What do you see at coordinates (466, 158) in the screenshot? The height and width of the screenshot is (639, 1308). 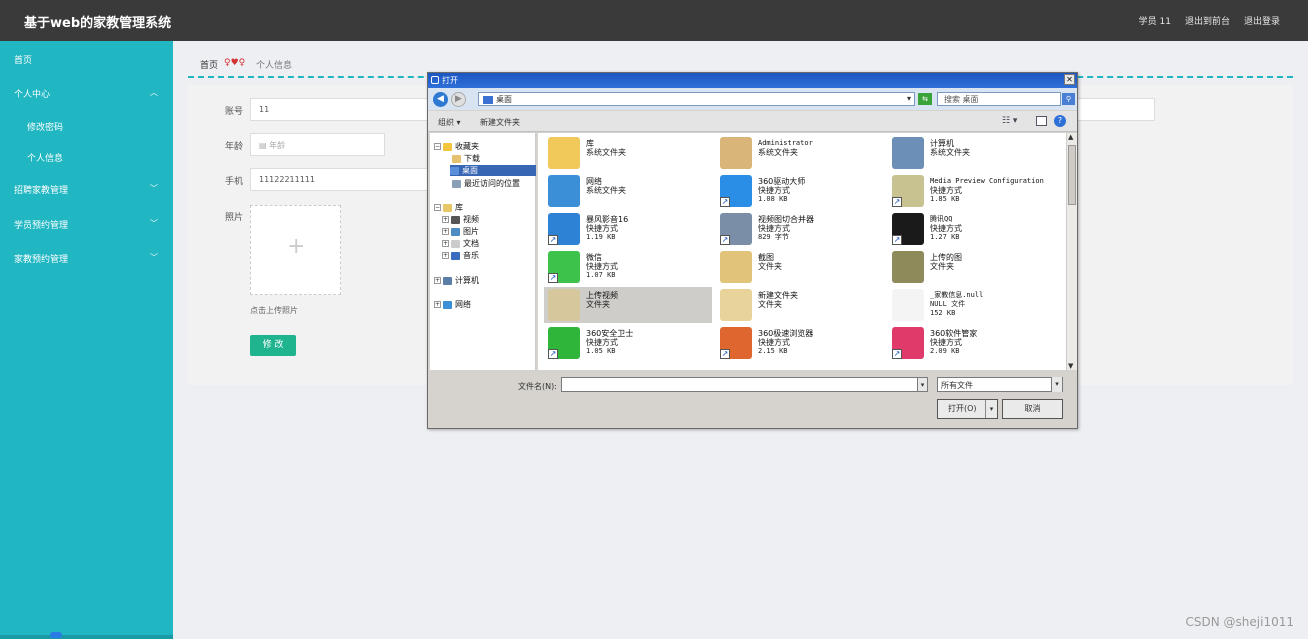 I see `tree-downloads: 下载` at bounding box center [466, 158].